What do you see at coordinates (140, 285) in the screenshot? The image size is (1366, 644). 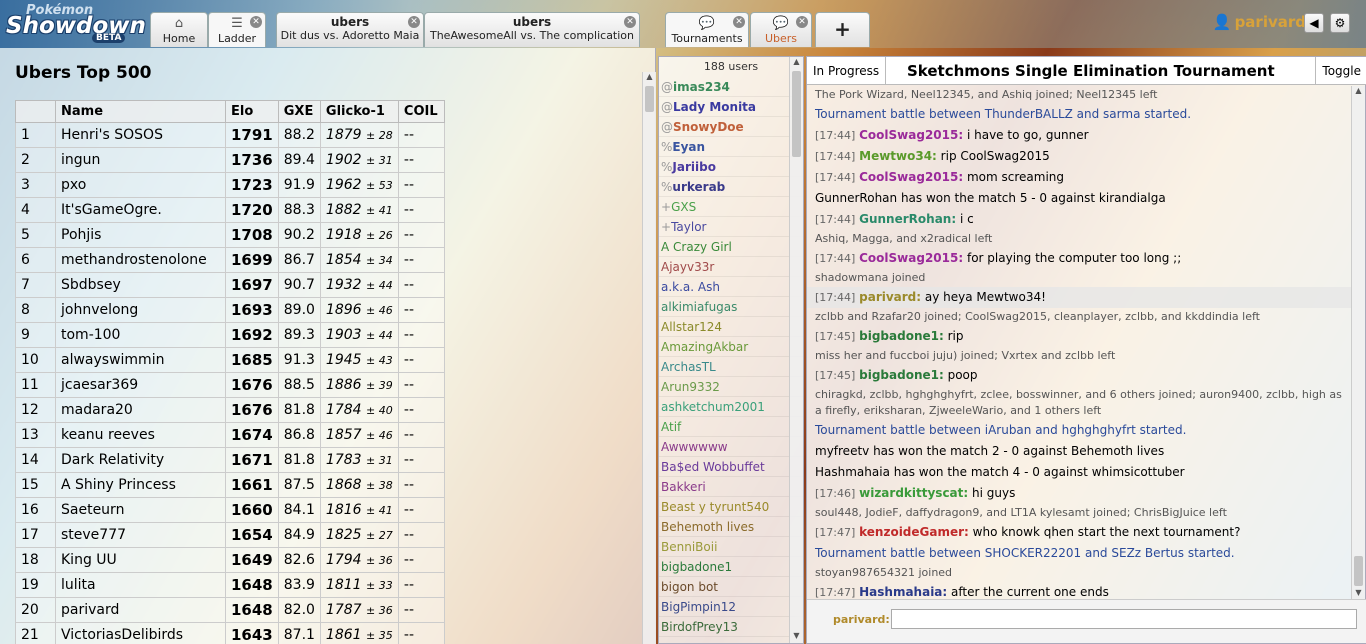 I see `name-cell: Sbdbsey` at bounding box center [140, 285].